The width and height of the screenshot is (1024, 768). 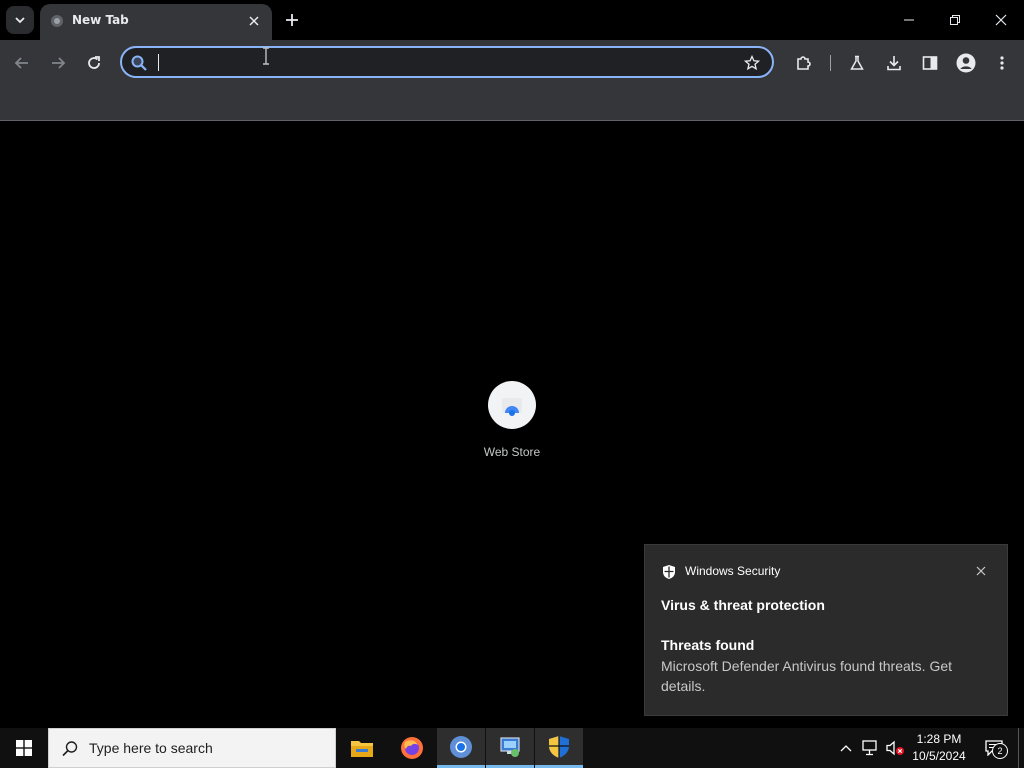 I want to click on volume-tray-button, so click(x=895, y=748).